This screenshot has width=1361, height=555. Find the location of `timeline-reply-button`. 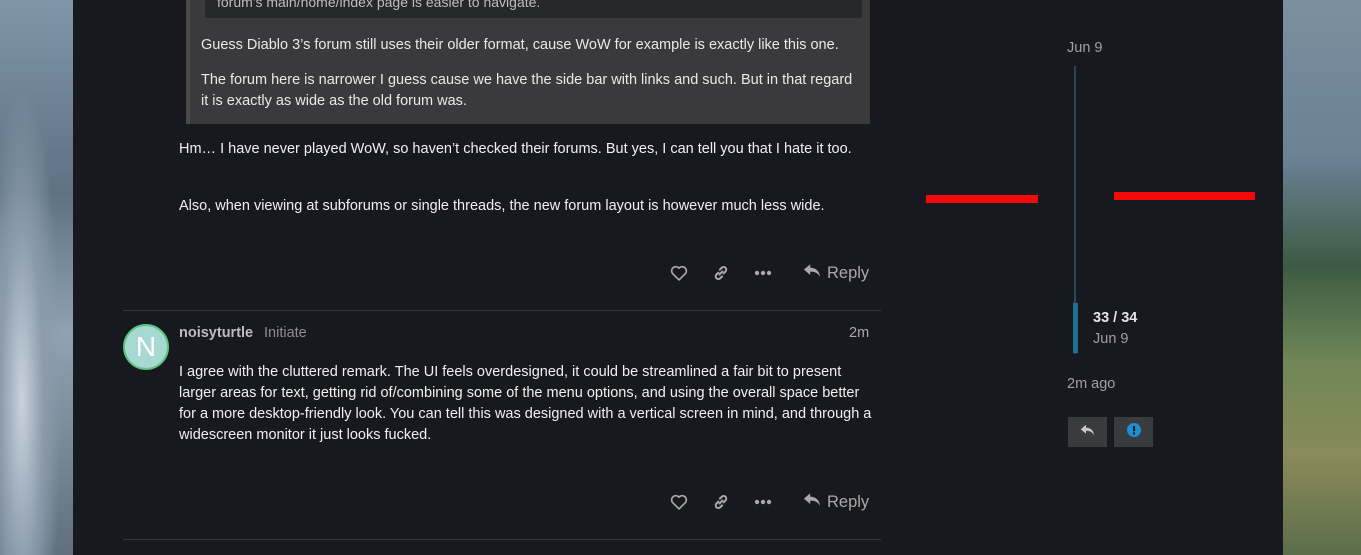

timeline-reply-button is located at coordinates (1087, 432).